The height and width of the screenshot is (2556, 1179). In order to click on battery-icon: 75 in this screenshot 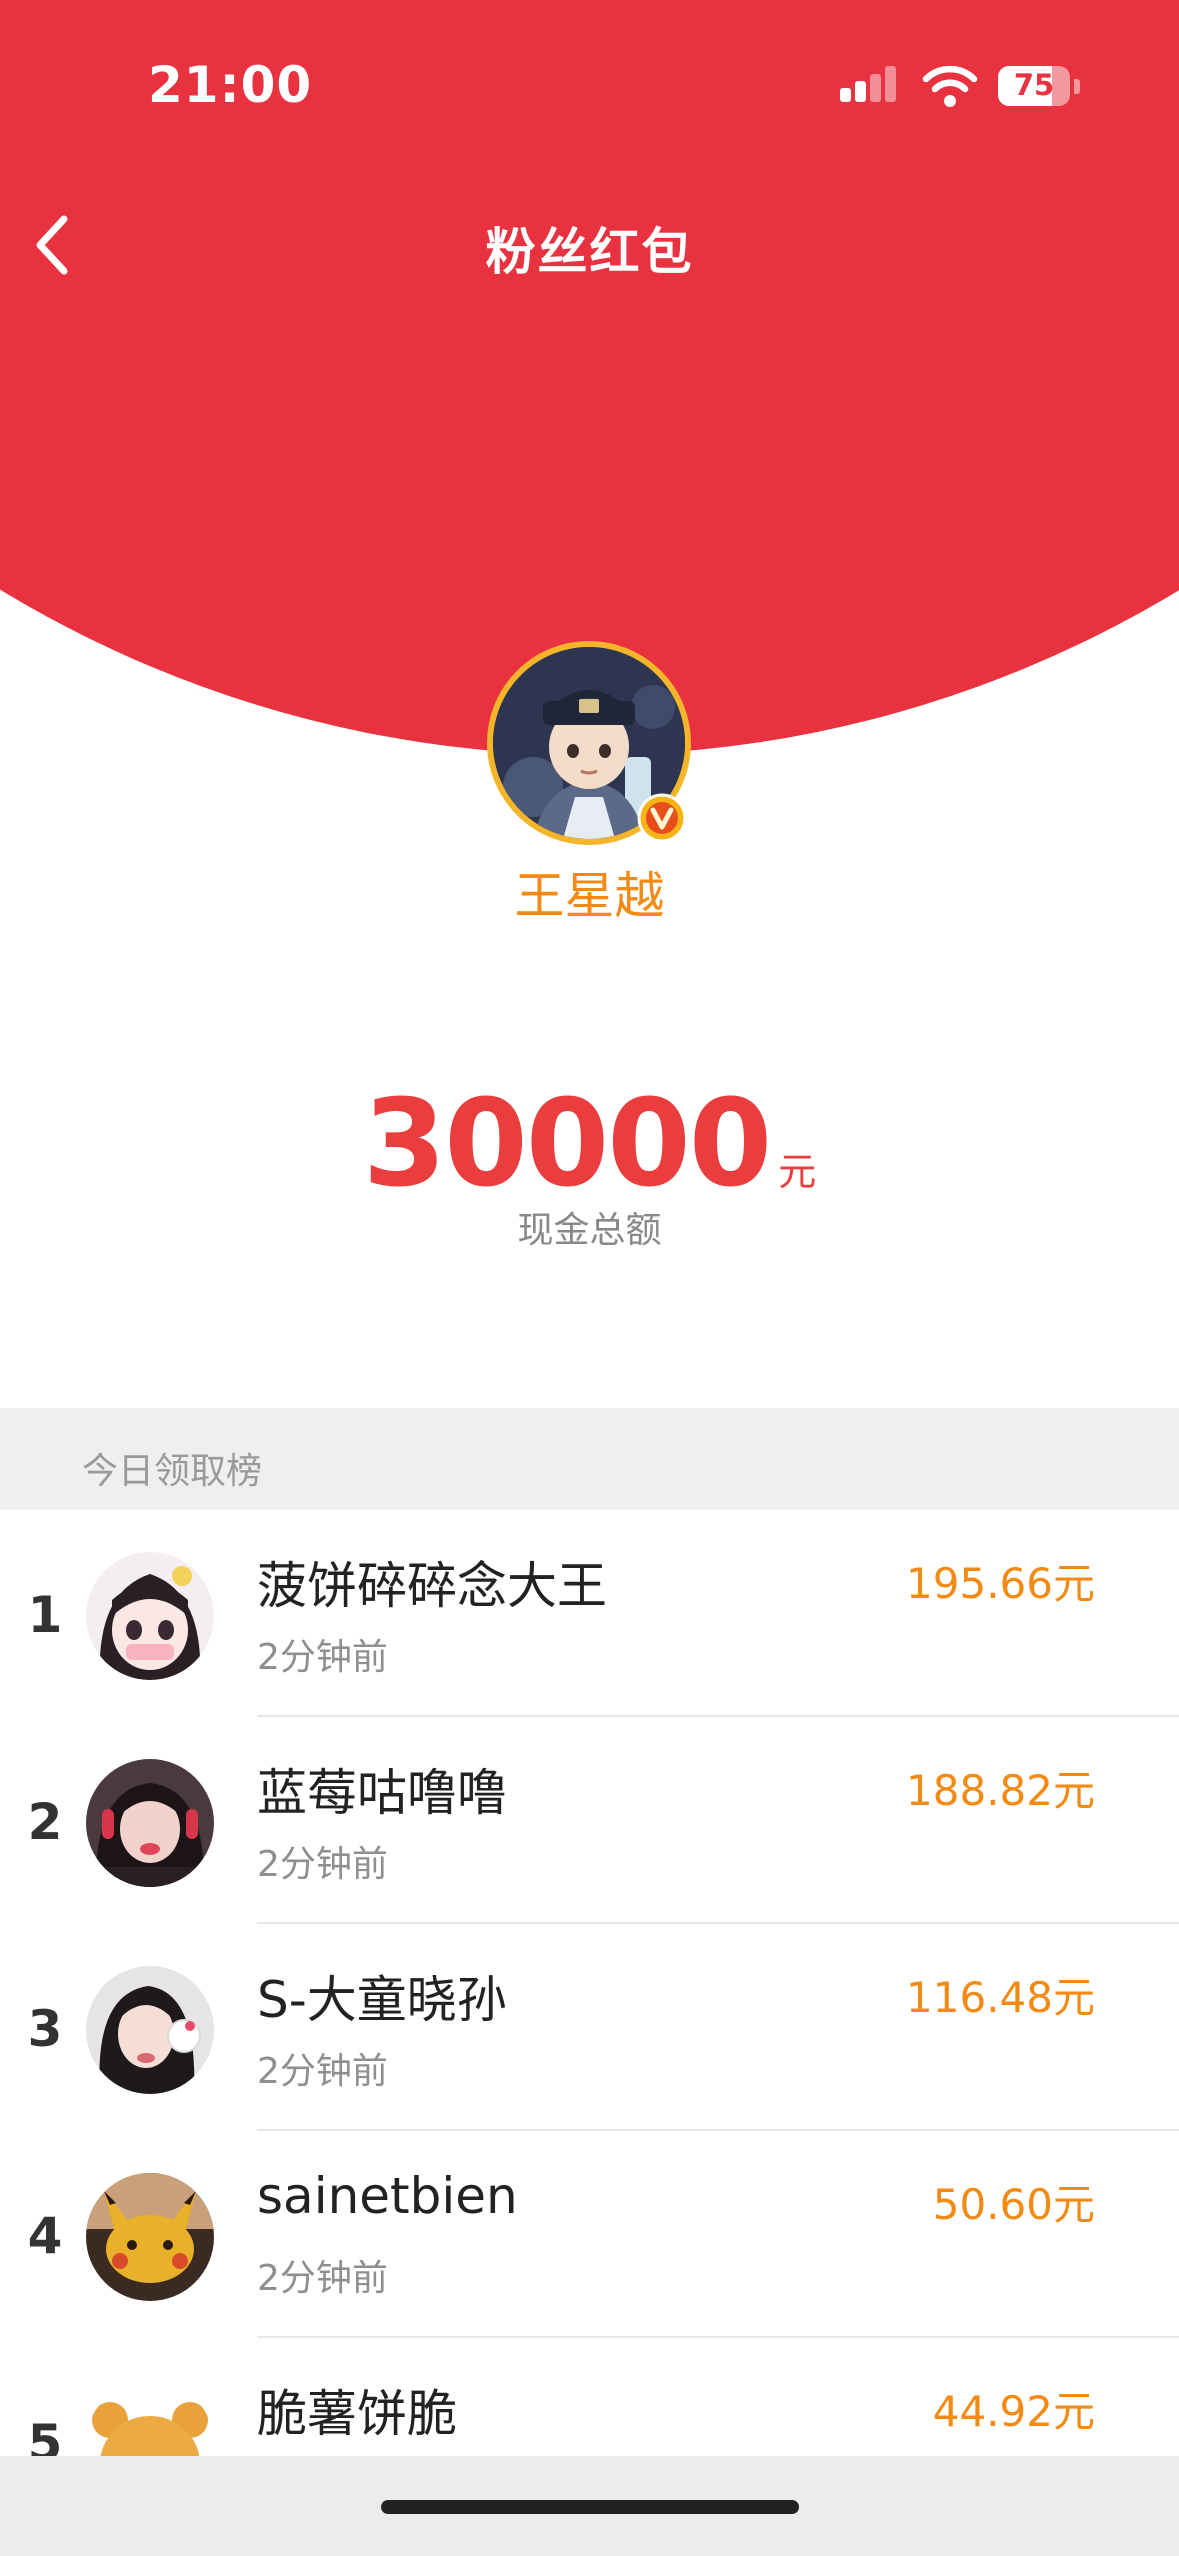, I will do `click(1034, 86)`.